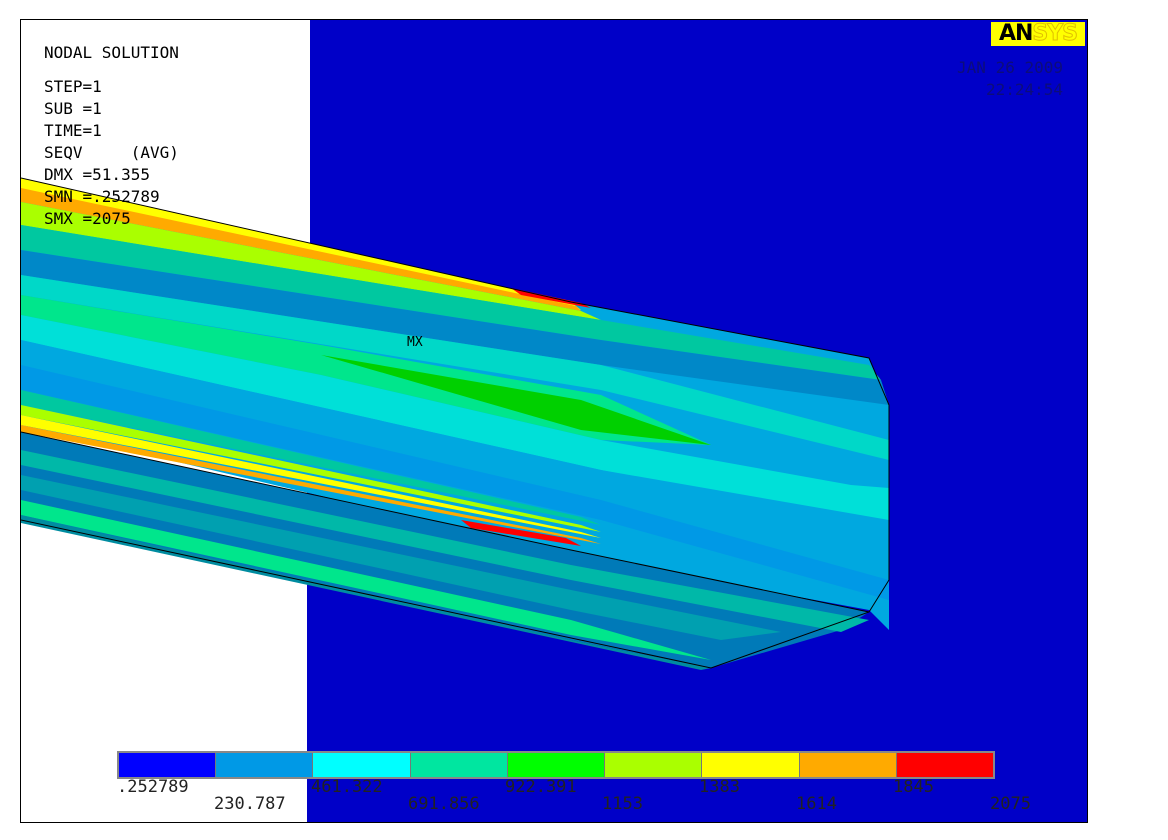 The image size is (1168, 840). Describe the element at coordinates (153, 787) in the screenshot. I see `legend-tick: .252789` at that location.